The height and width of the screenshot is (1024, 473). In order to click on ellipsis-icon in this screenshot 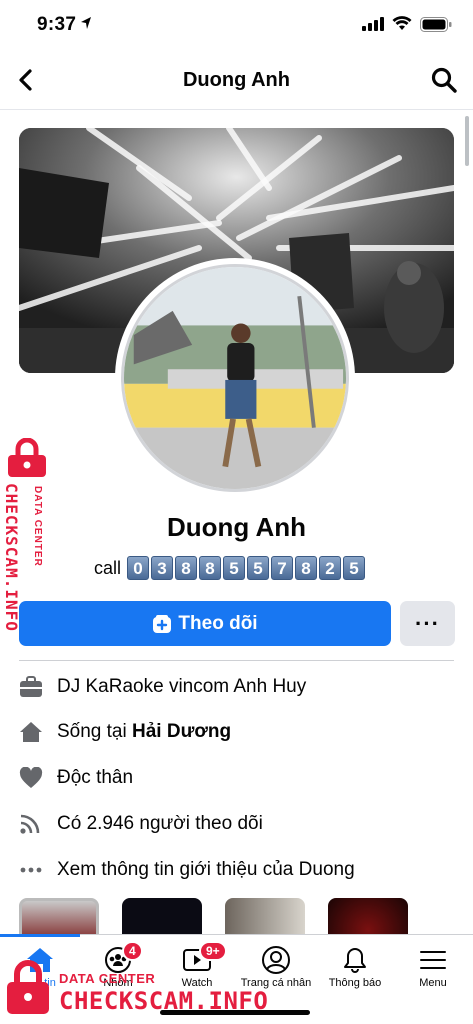, I will do `click(31, 870)`.